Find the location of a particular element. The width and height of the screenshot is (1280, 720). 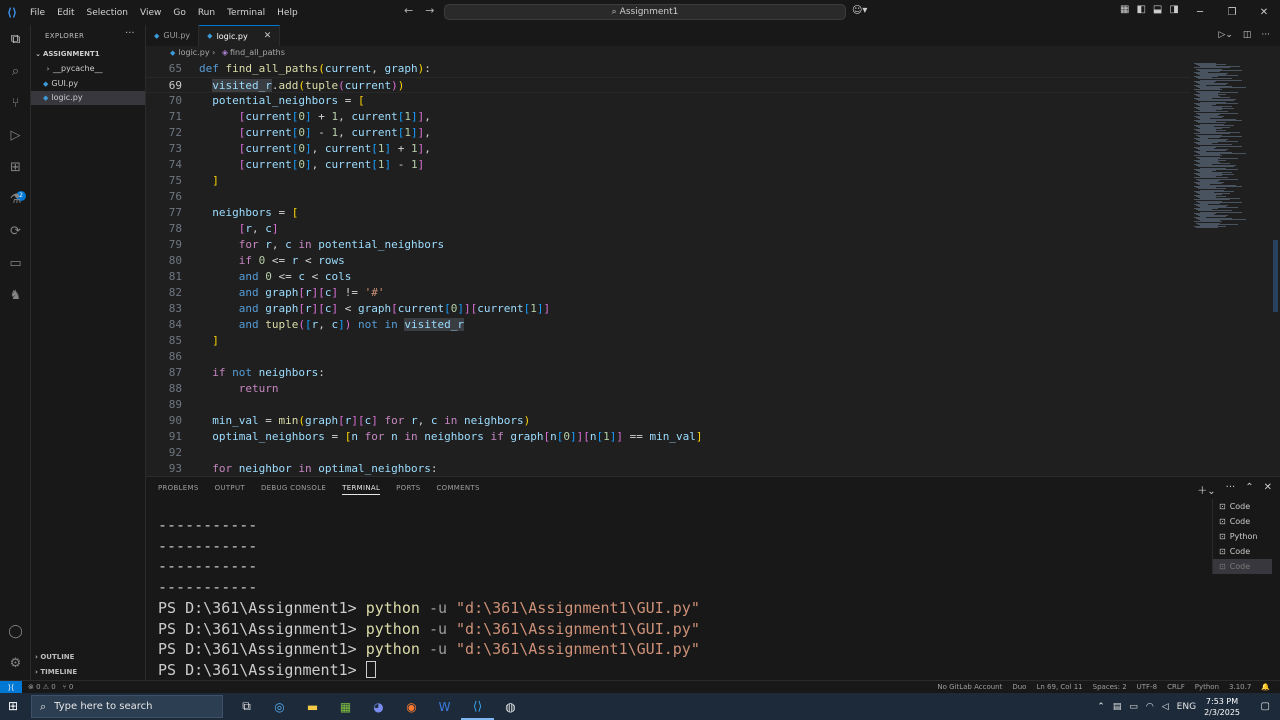

show-hidden-icons-icon: ⌃ is located at coordinates (1101, 707).